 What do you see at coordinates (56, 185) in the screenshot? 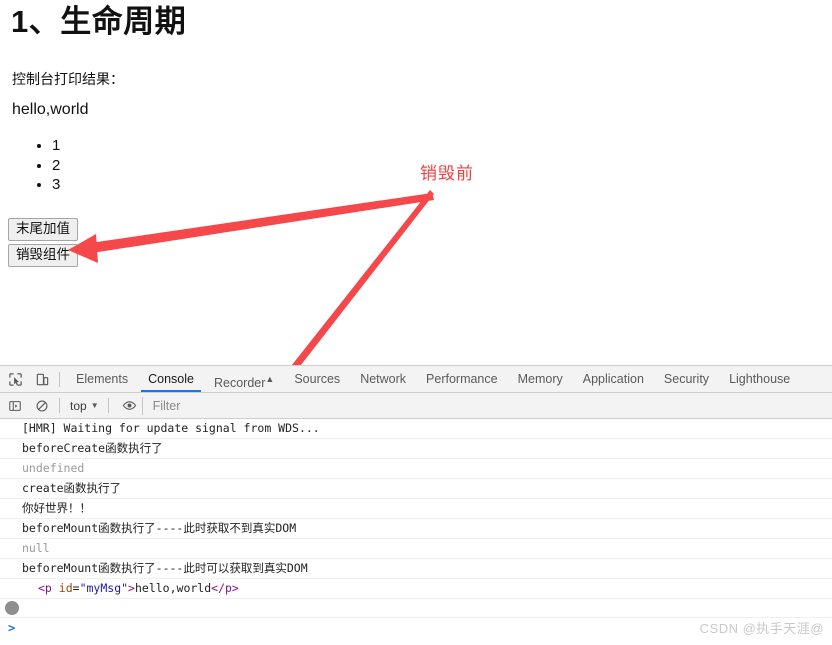
I see `list-item: 3` at bounding box center [56, 185].